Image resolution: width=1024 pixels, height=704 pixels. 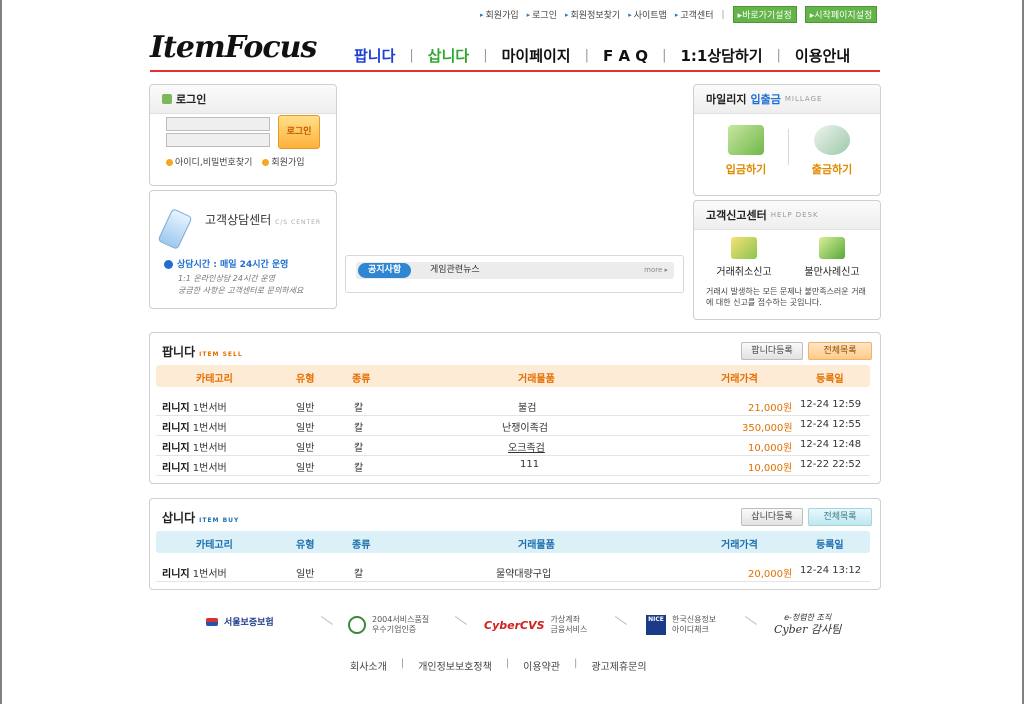 I want to click on footer-link-company: 회사소개, so click(x=368, y=665).